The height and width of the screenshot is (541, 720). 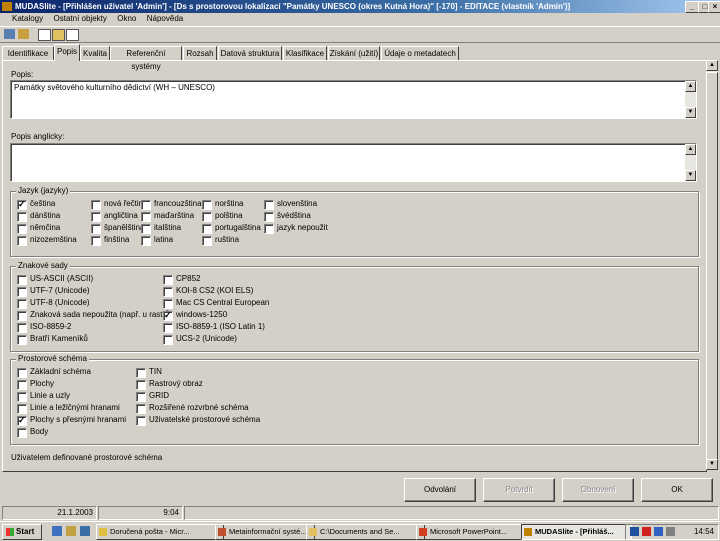 What do you see at coordinates (22, 204) in the screenshot?
I see `languages-checkbox-cestina` at bounding box center [22, 204].